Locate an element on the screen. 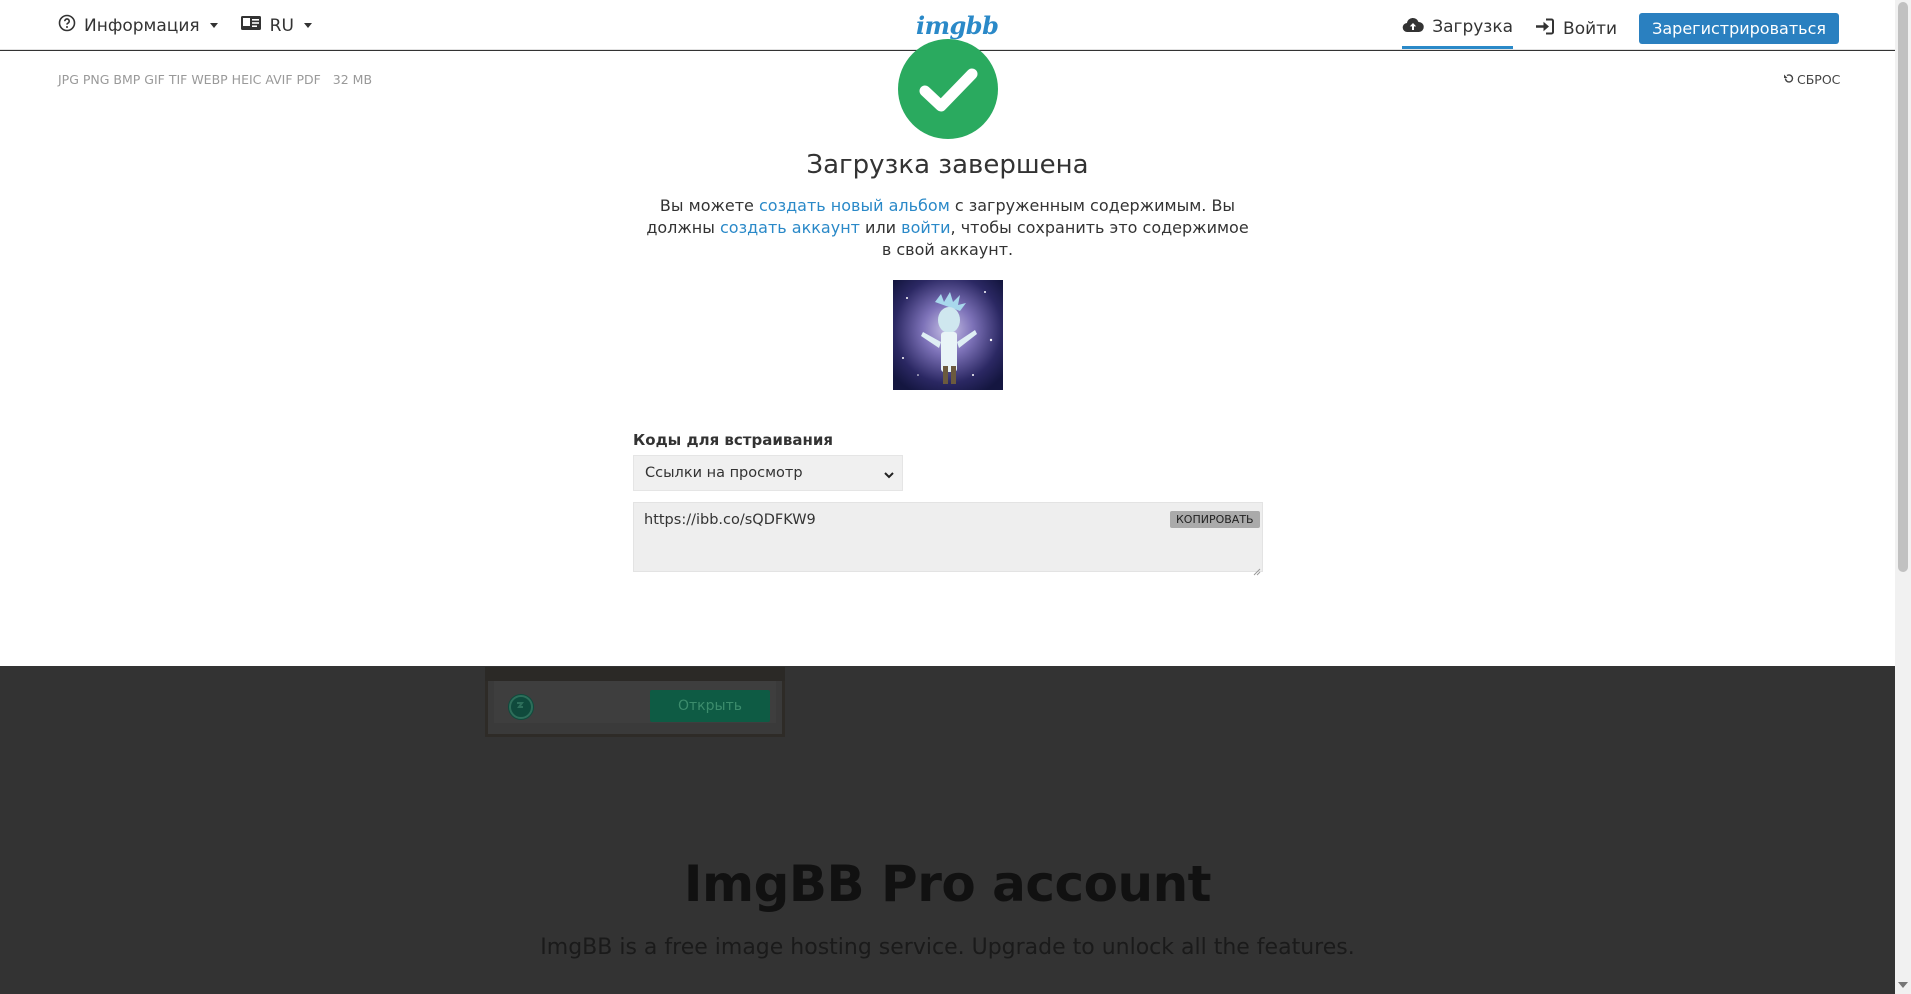 The image size is (1911, 994). reset-label: СБРОС is located at coordinates (1819, 79).